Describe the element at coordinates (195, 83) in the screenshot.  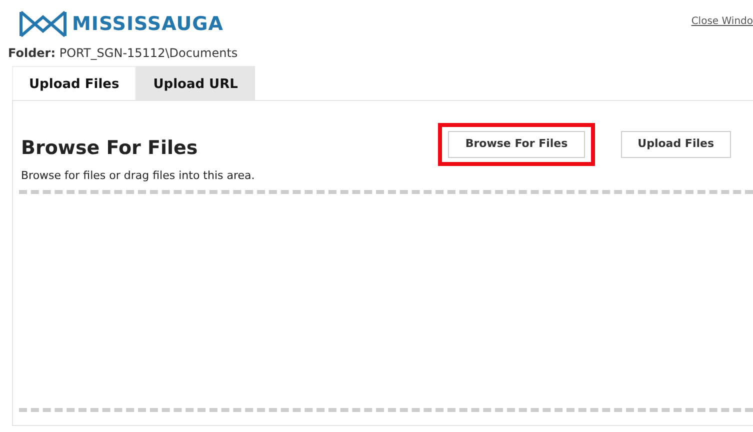
I see `tab: Upload URL` at that location.